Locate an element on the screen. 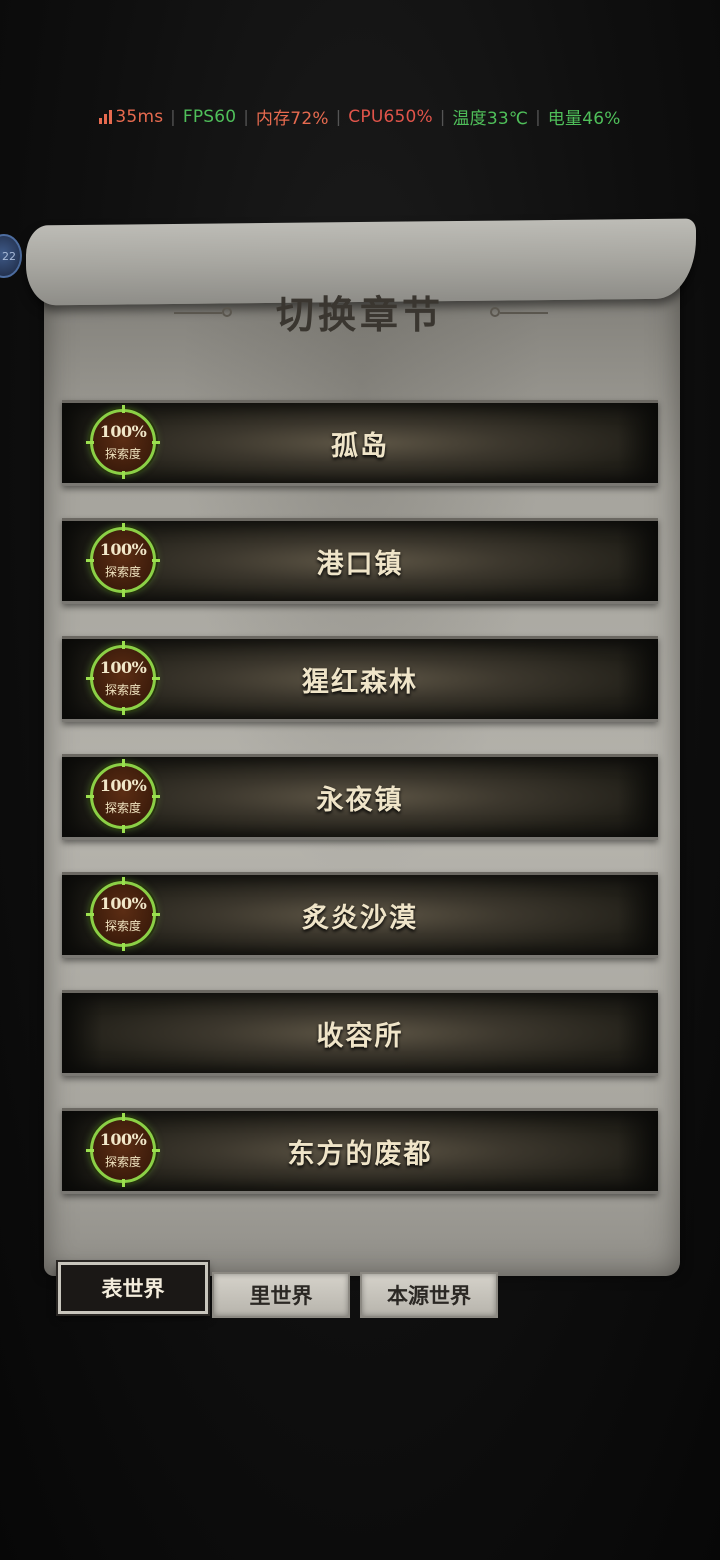  chapter-name: 收容所 is located at coordinates (360, 1036).